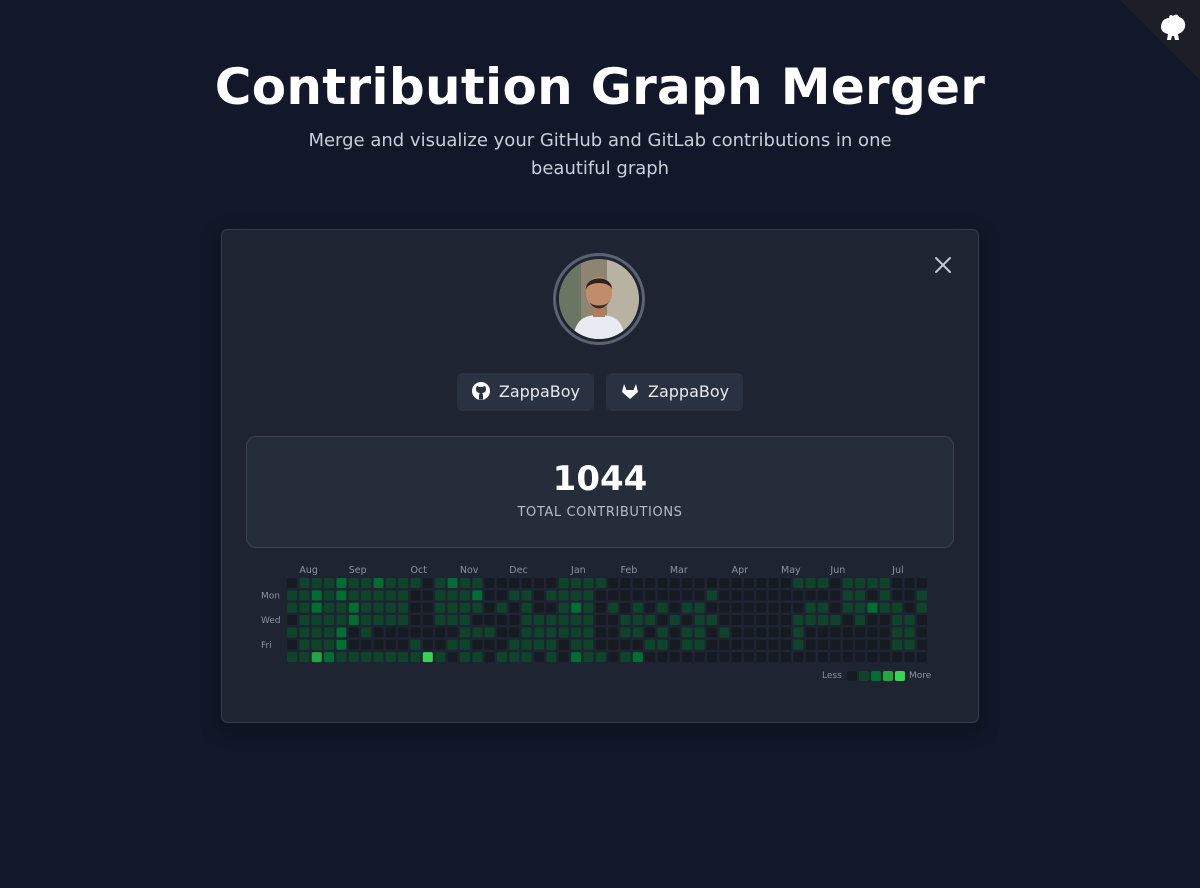 Image resolution: width=1200 pixels, height=888 pixels. Describe the element at coordinates (675, 392) in the screenshot. I see `gitlab-account-chip: ZappaBoy` at that location.